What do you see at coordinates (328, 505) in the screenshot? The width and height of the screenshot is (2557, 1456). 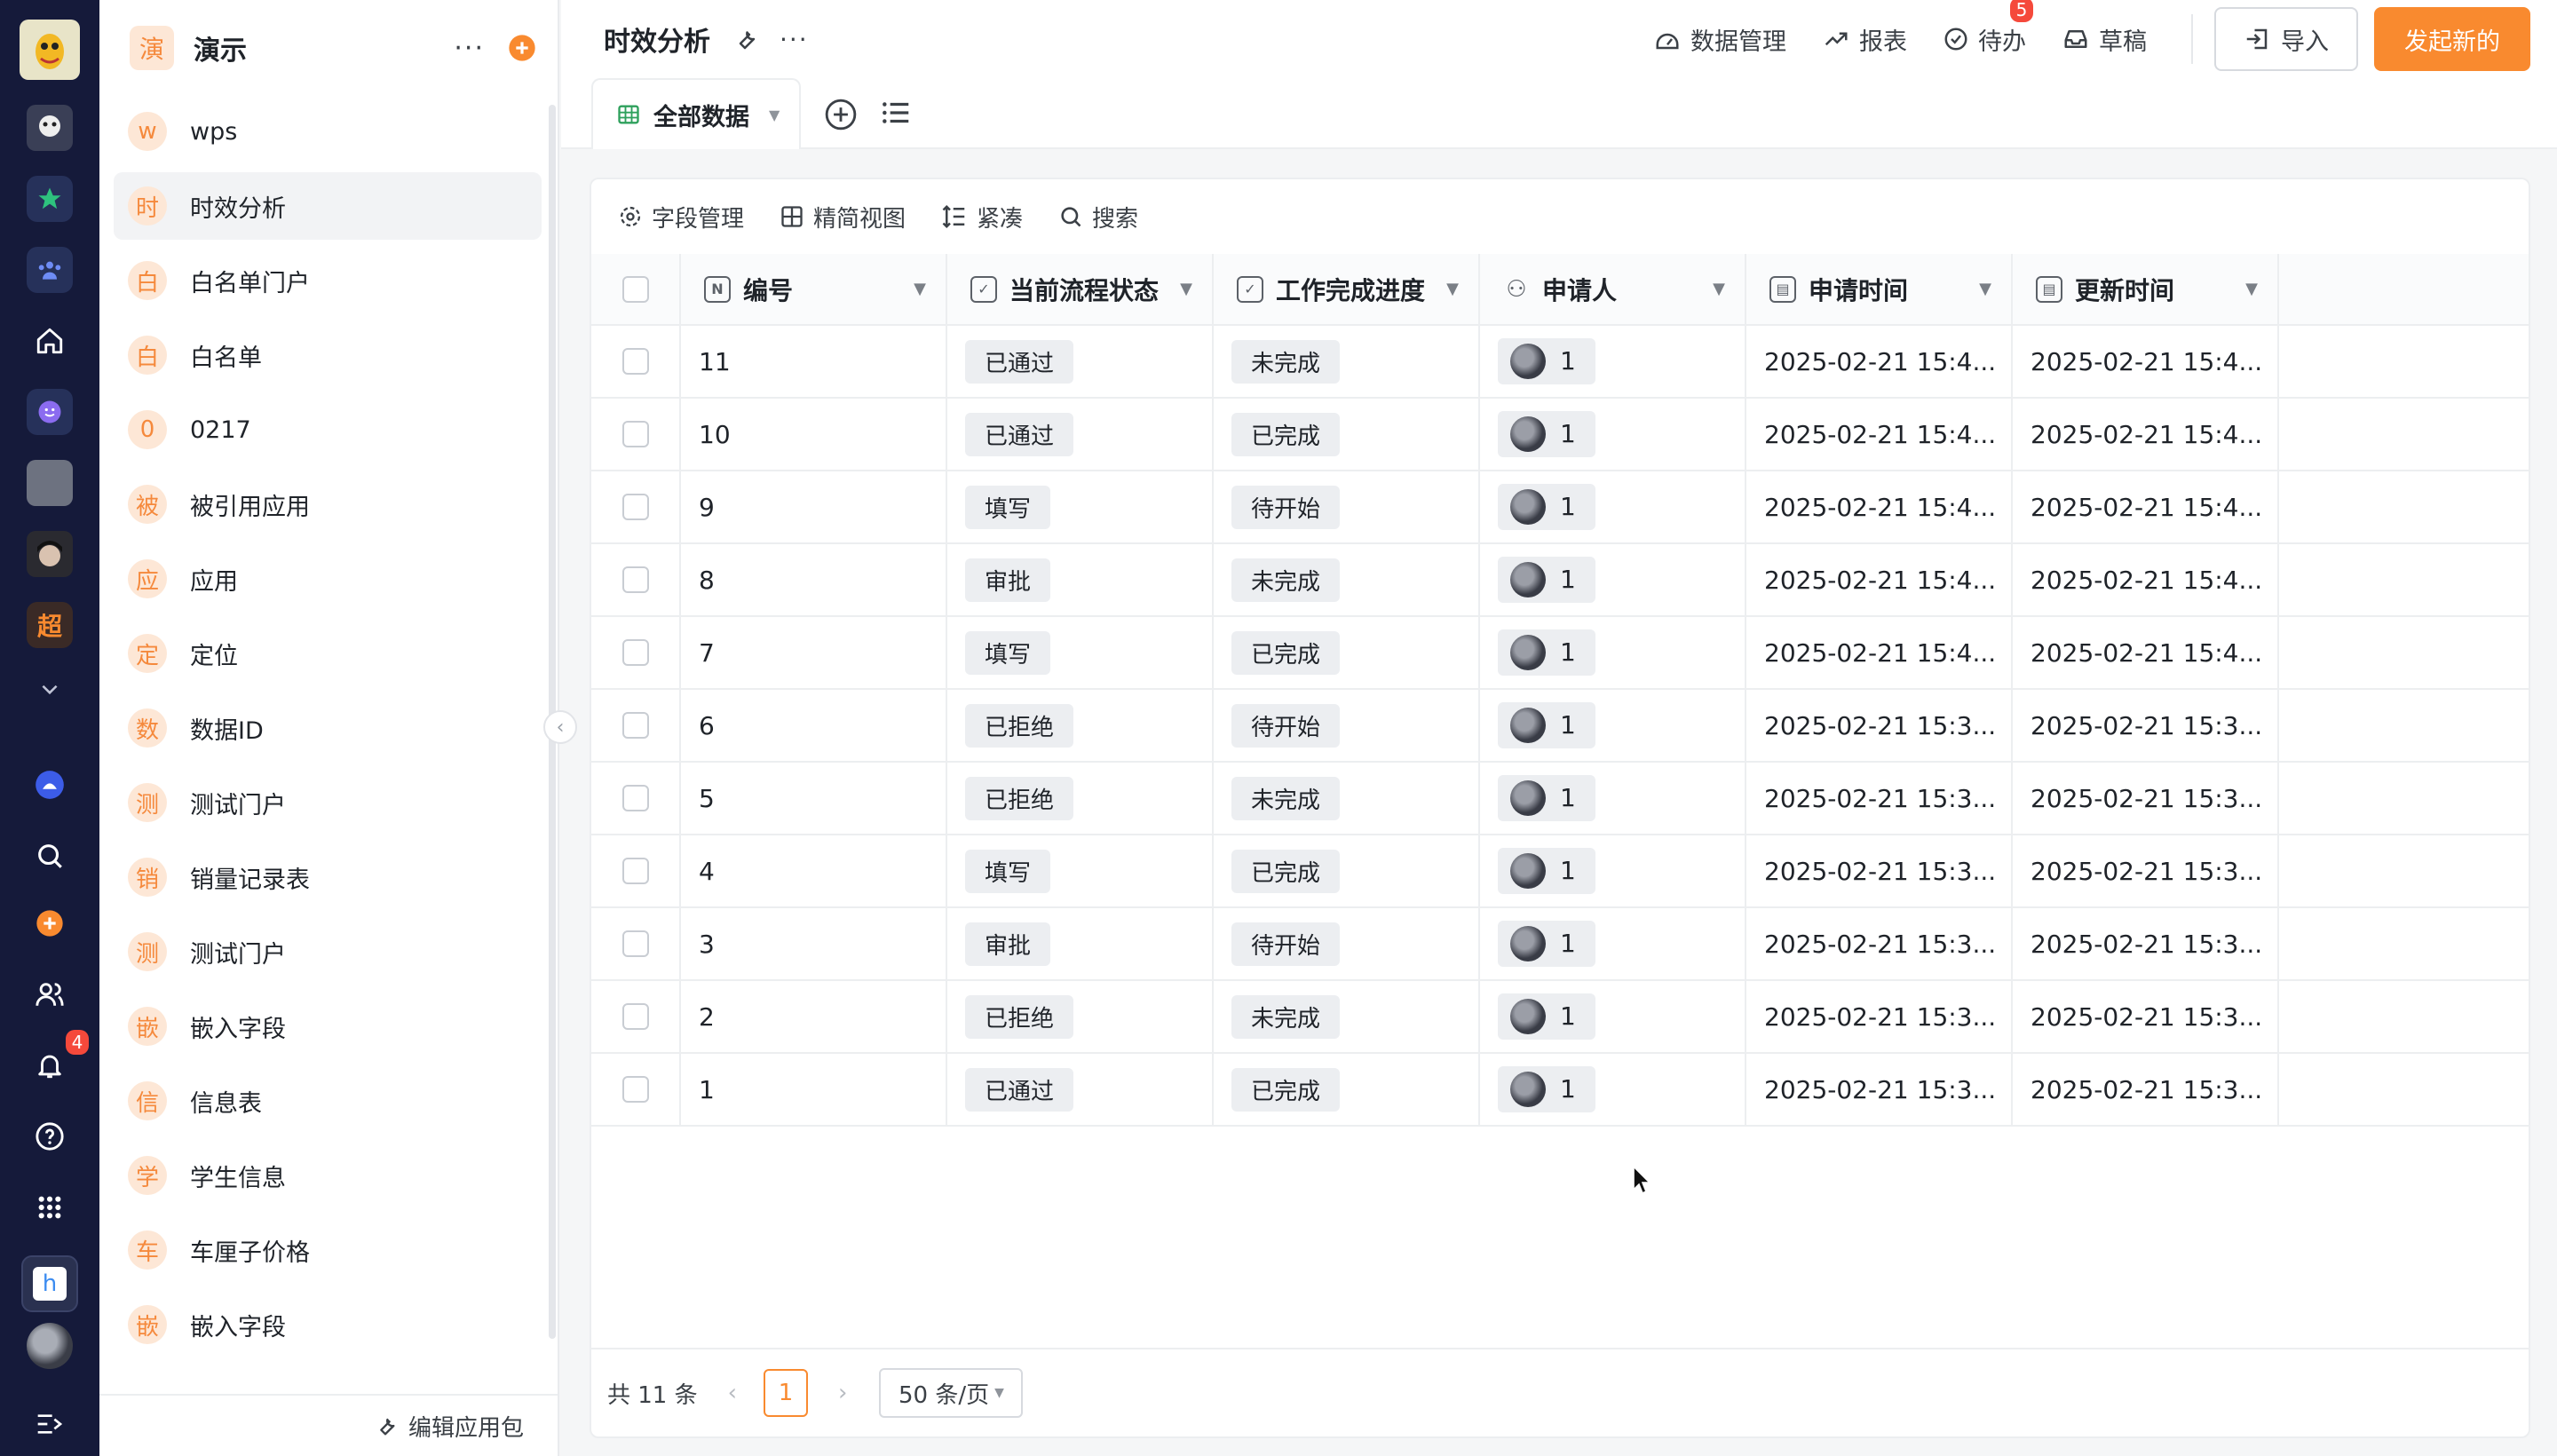 I see `sidebar-item: 被被引用应用` at bounding box center [328, 505].